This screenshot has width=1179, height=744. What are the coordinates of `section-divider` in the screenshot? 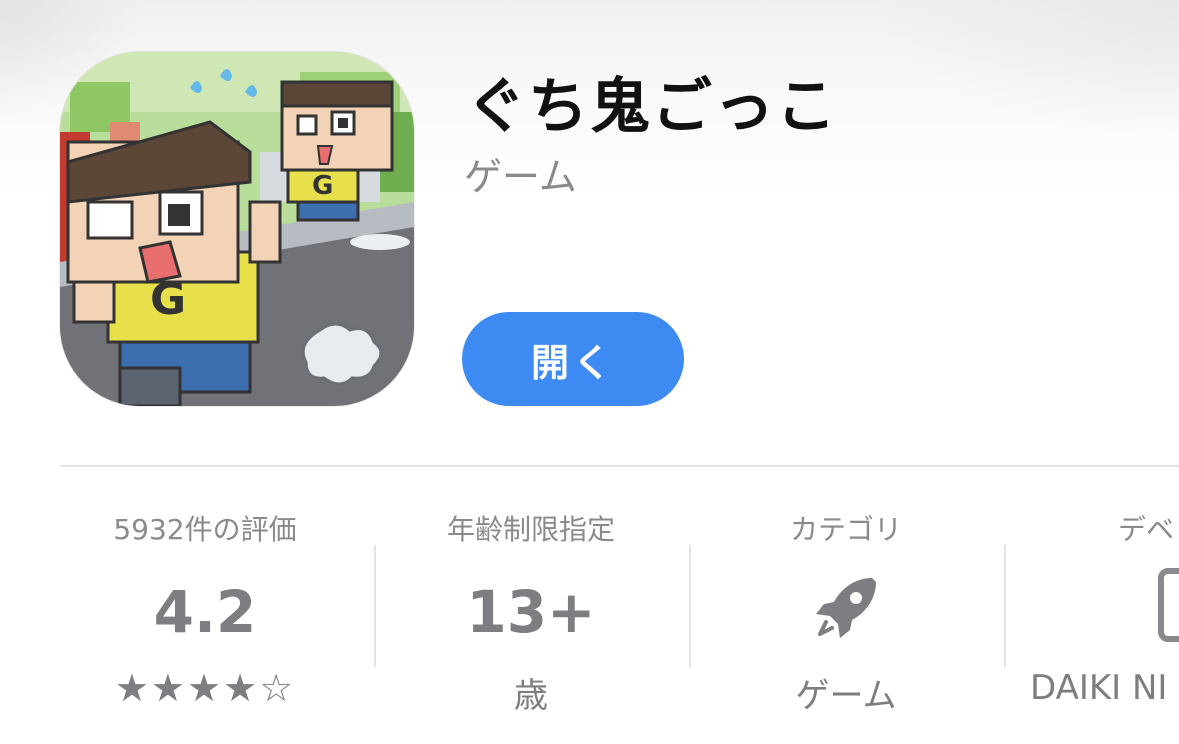 It's located at (619, 466).